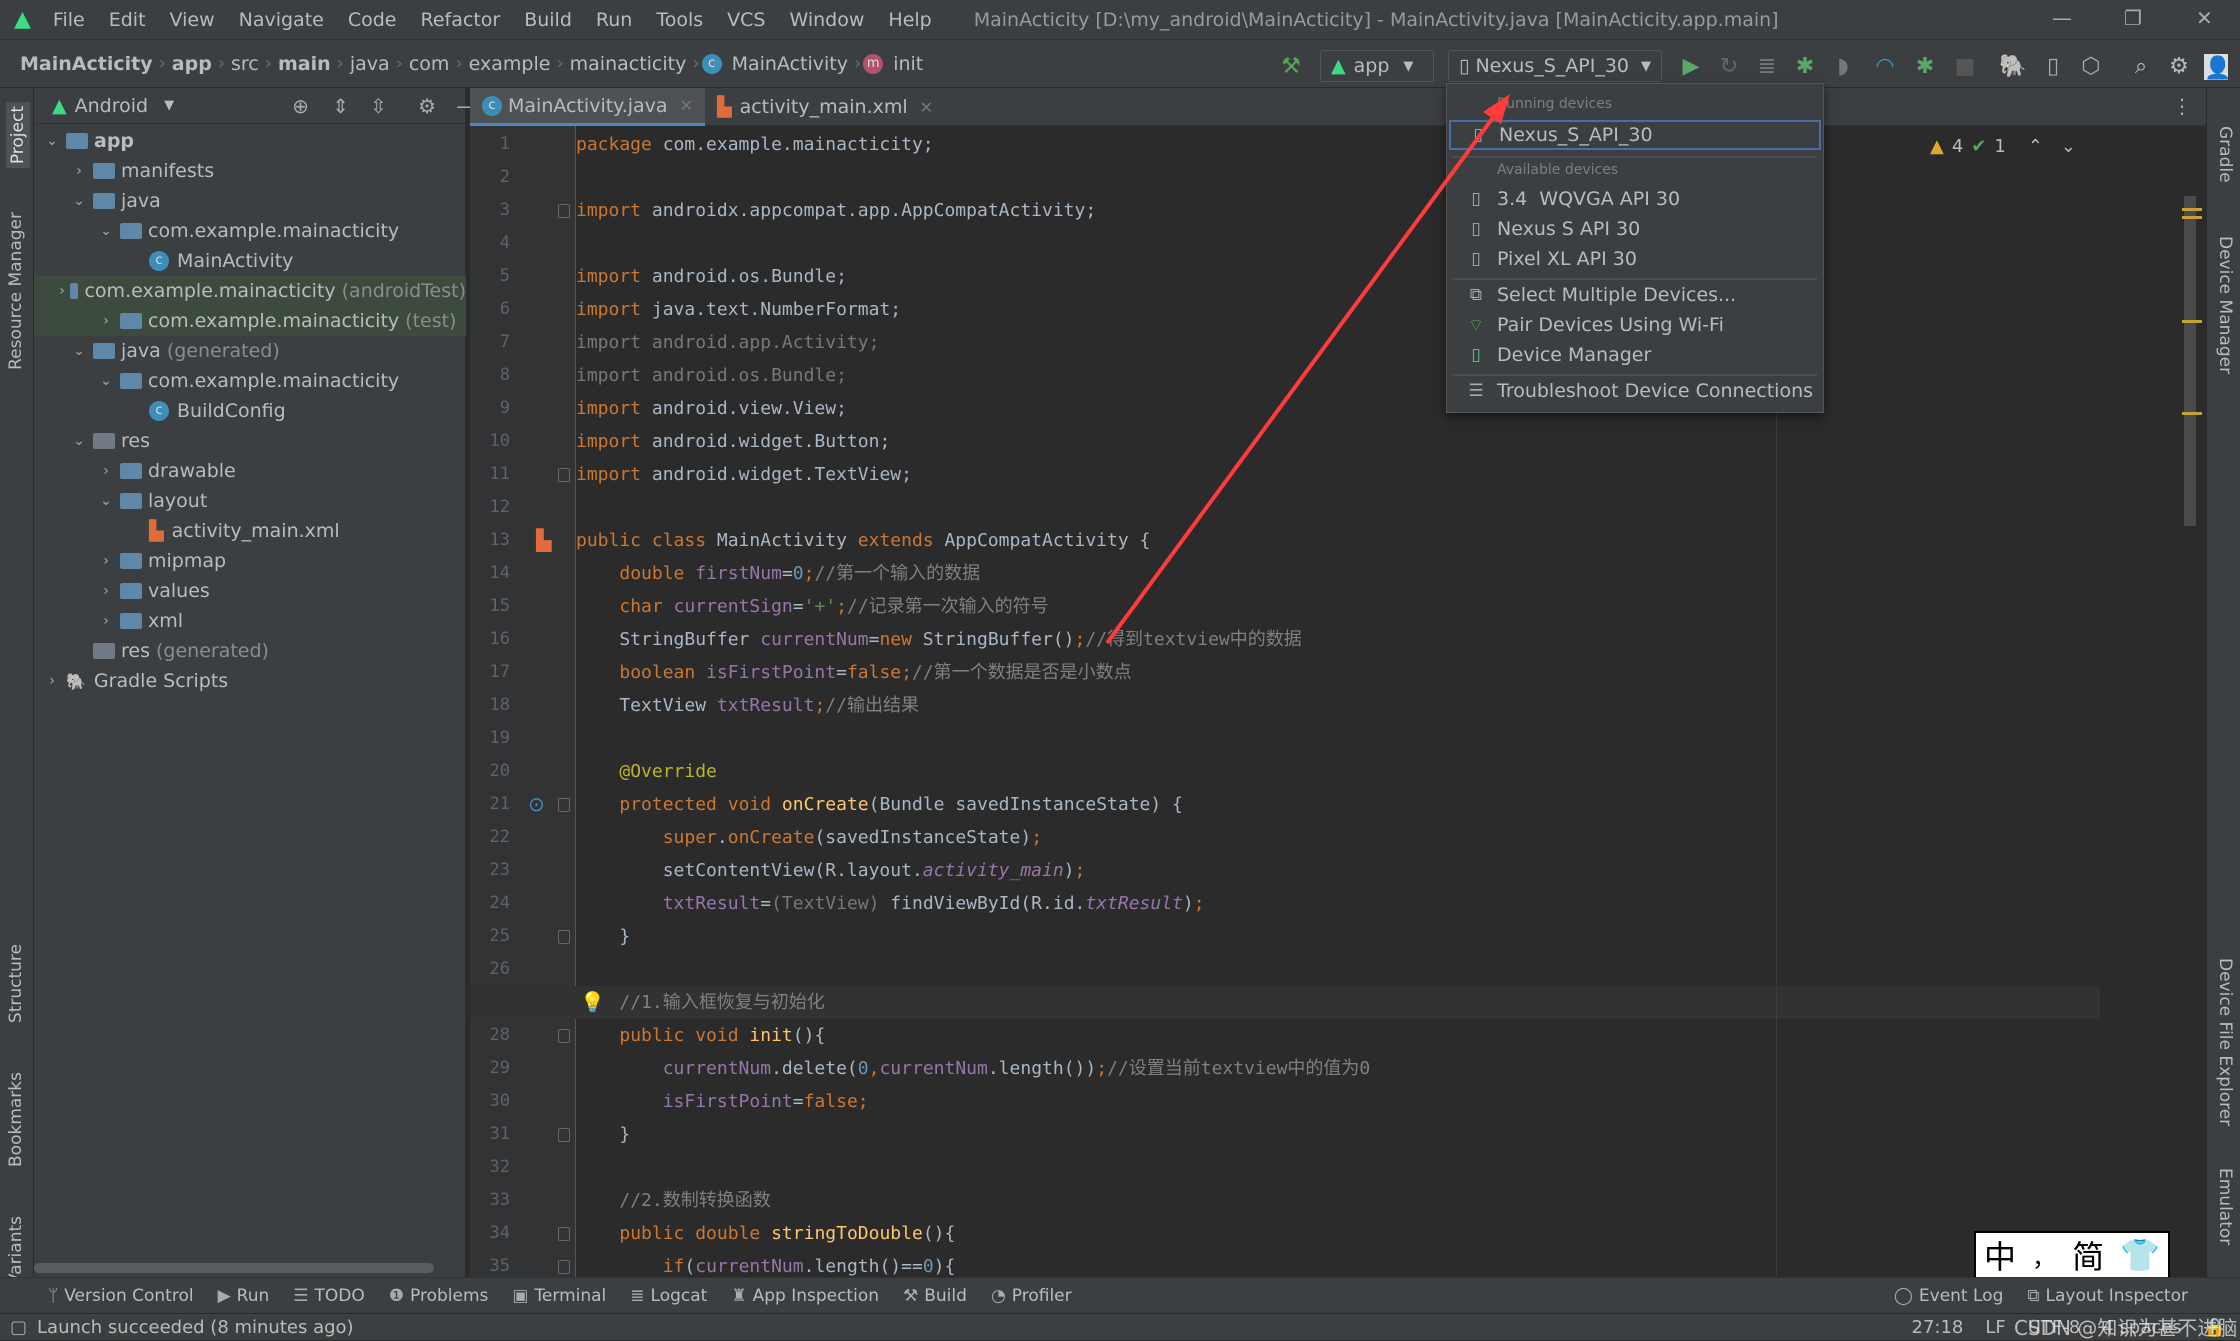 The height and width of the screenshot is (1341, 2240). I want to click on menu-file: File, so click(69, 20).